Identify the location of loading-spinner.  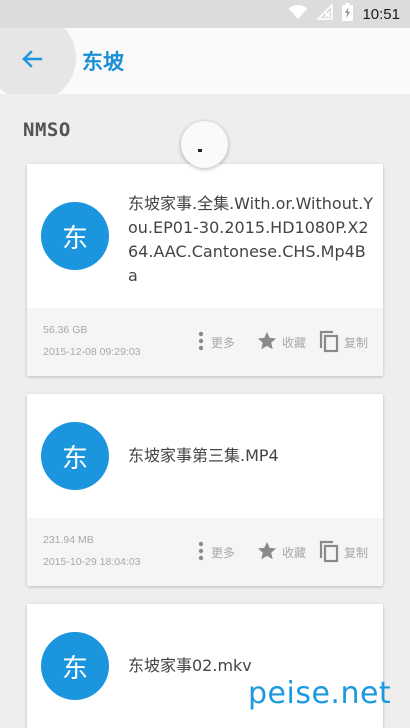
(204, 144).